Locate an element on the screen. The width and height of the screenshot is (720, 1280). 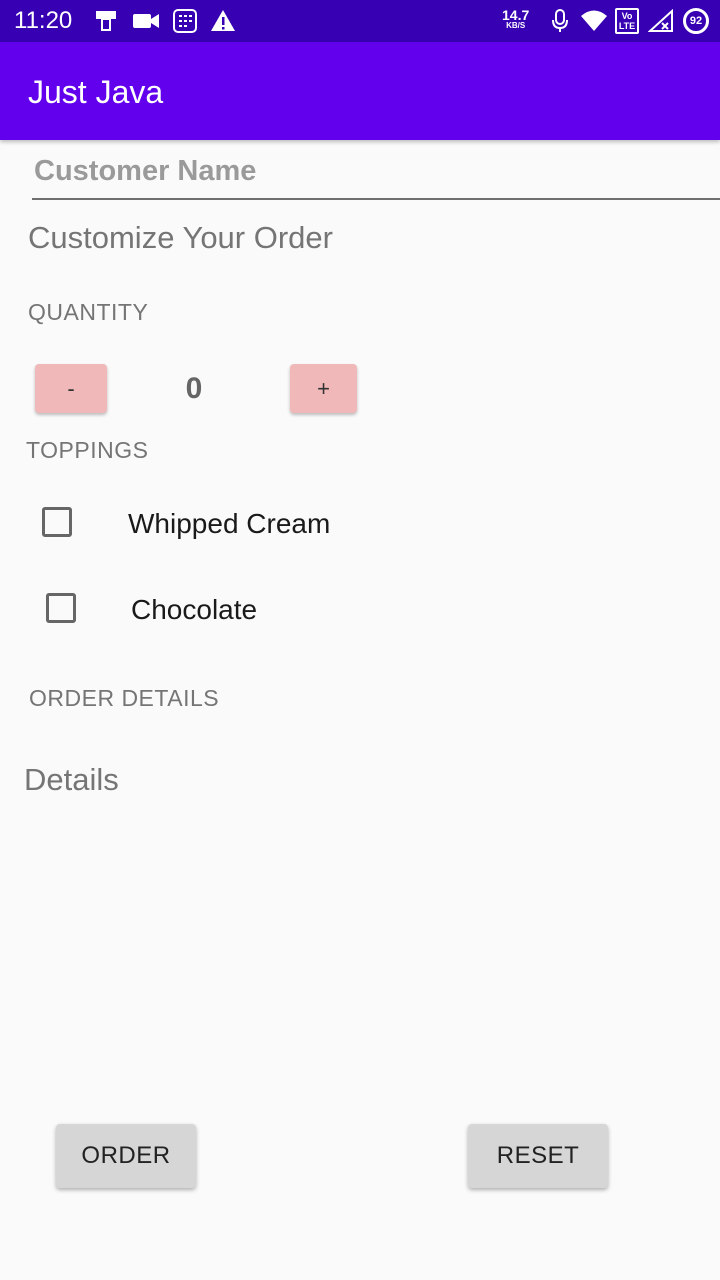
quantity-value: 0 is located at coordinates (194, 388).